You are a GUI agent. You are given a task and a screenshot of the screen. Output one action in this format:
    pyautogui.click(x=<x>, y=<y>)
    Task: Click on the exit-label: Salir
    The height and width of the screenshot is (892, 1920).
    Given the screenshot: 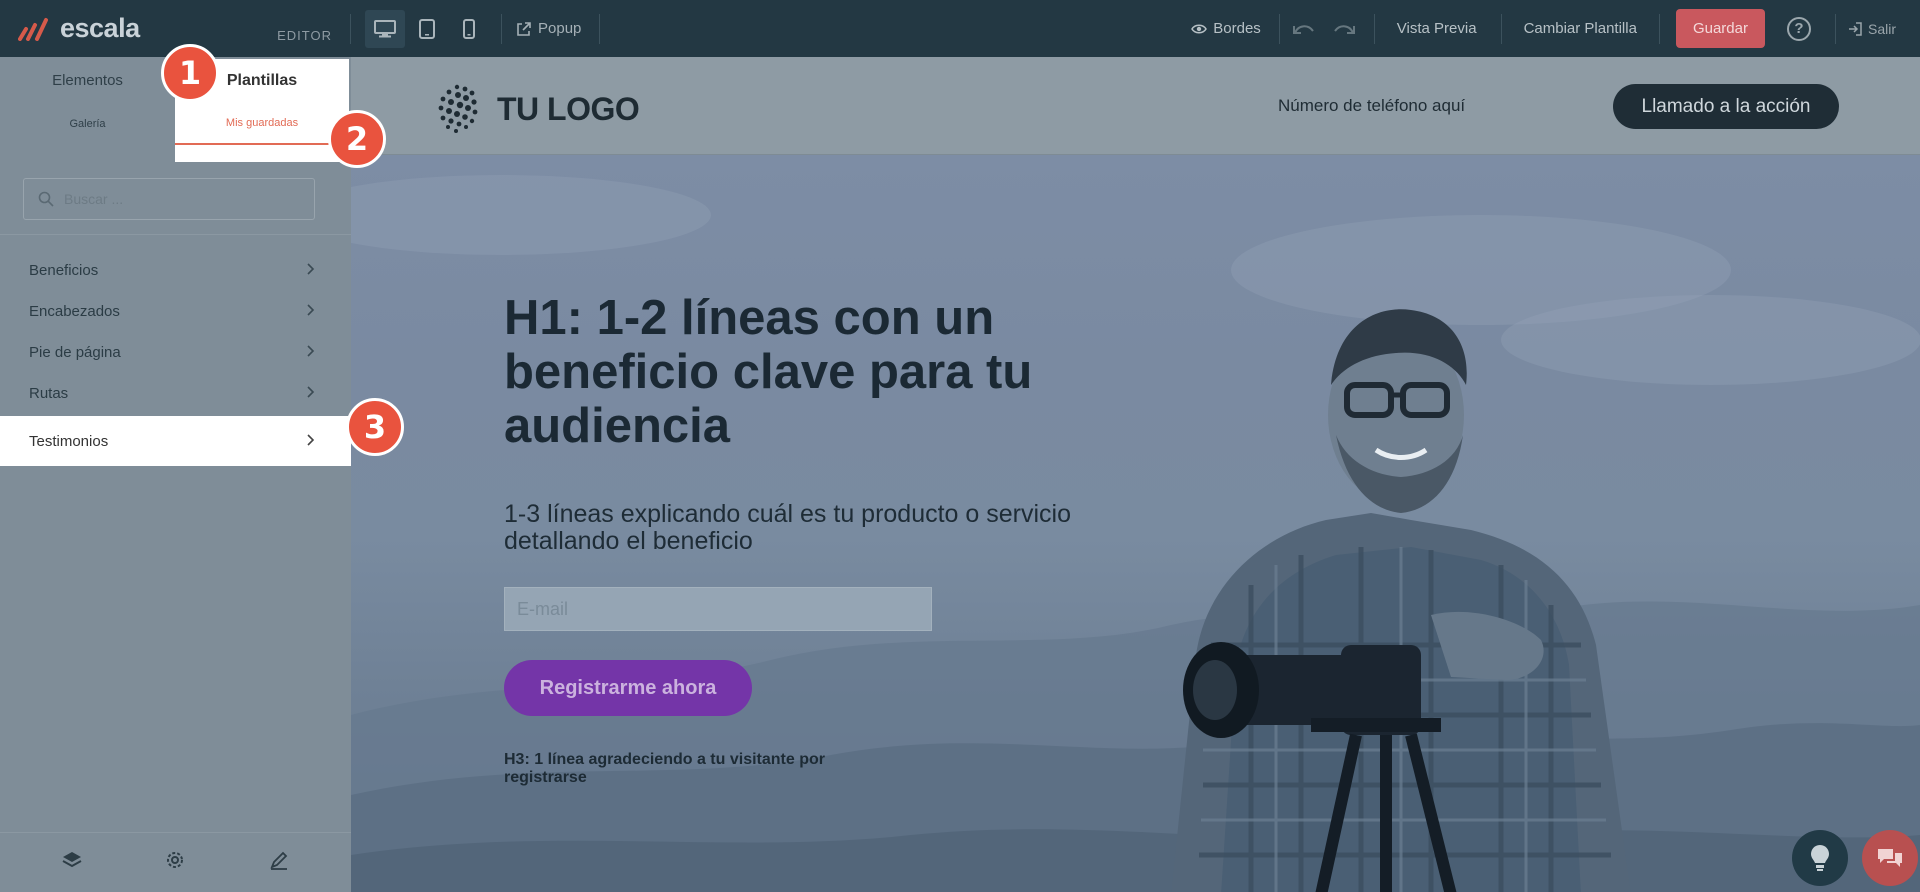 What is the action you would take?
    pyautogui.click(x=1881, y=28)
    